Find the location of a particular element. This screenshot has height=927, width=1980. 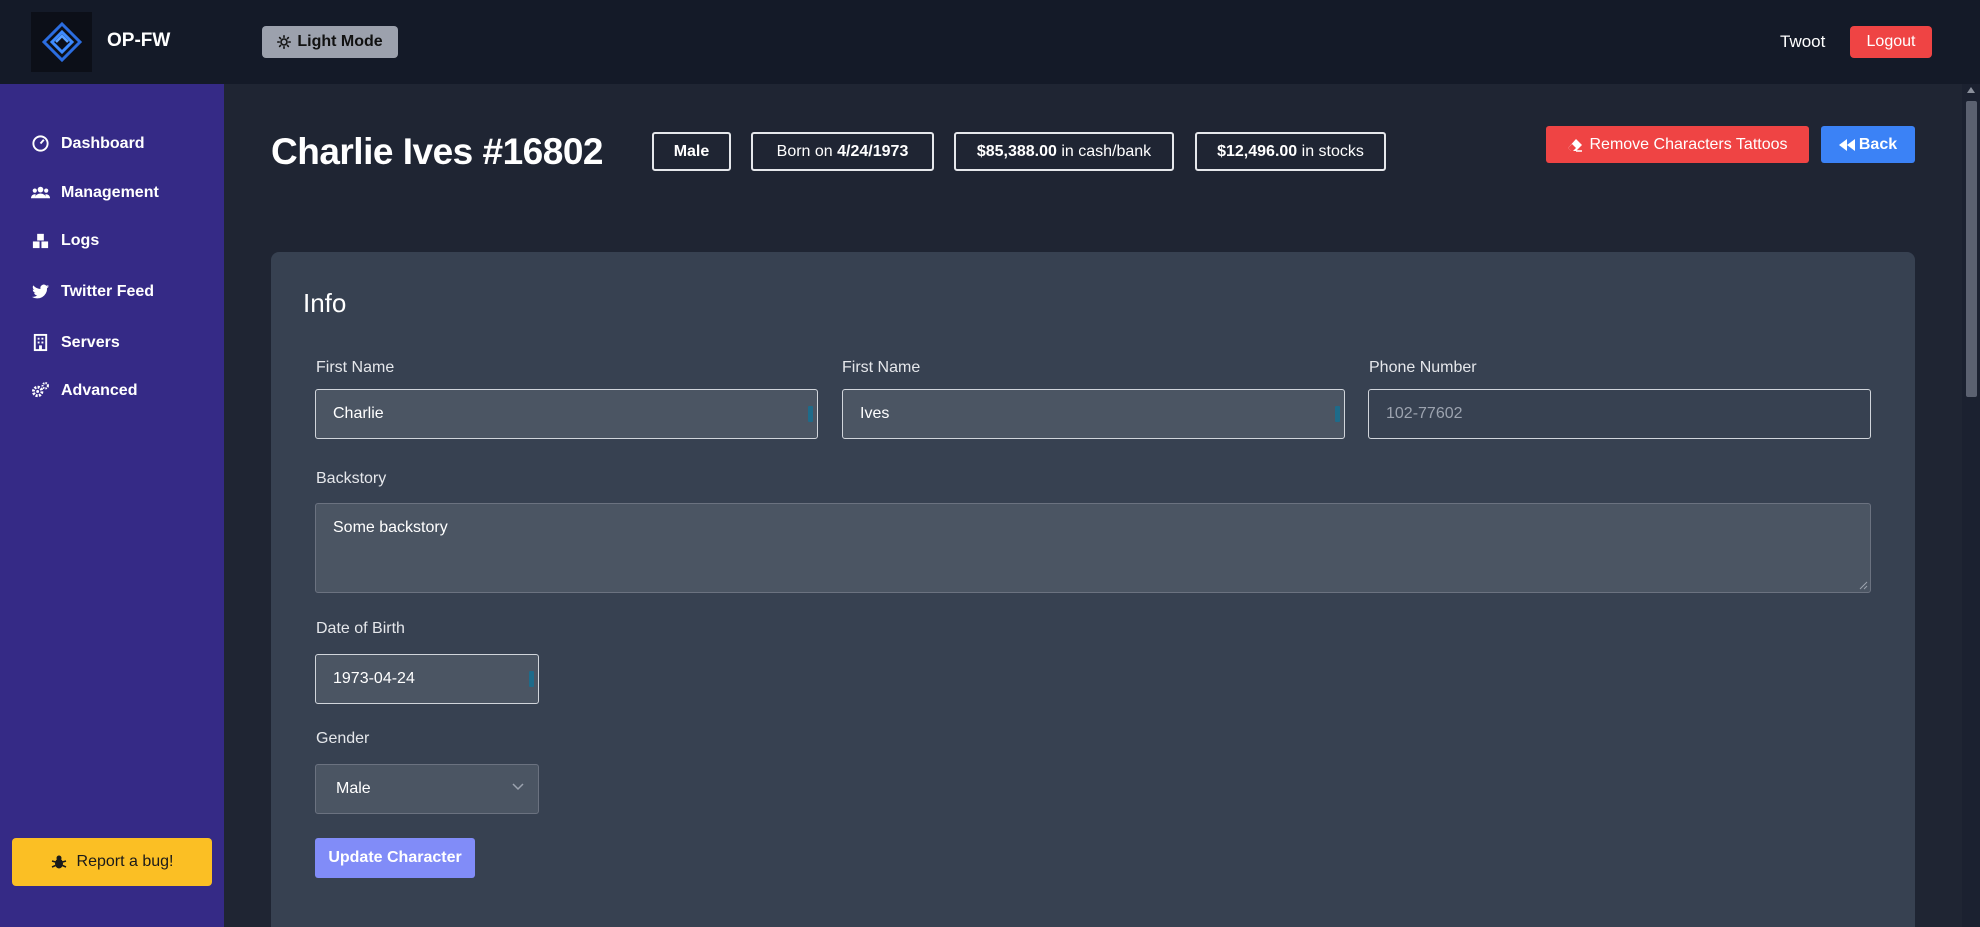

scroll-up-icon is located at coordinates (1971, 90).